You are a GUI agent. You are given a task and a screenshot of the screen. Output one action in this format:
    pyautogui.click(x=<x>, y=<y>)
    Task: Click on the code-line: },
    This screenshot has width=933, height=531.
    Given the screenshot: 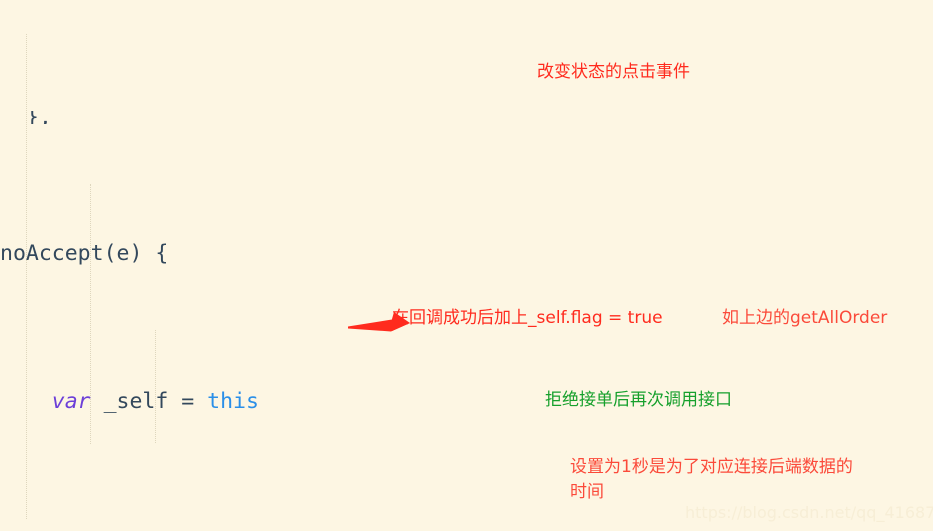 What is the action you would take?
    pyautogui.click(x=26, y=117)
    